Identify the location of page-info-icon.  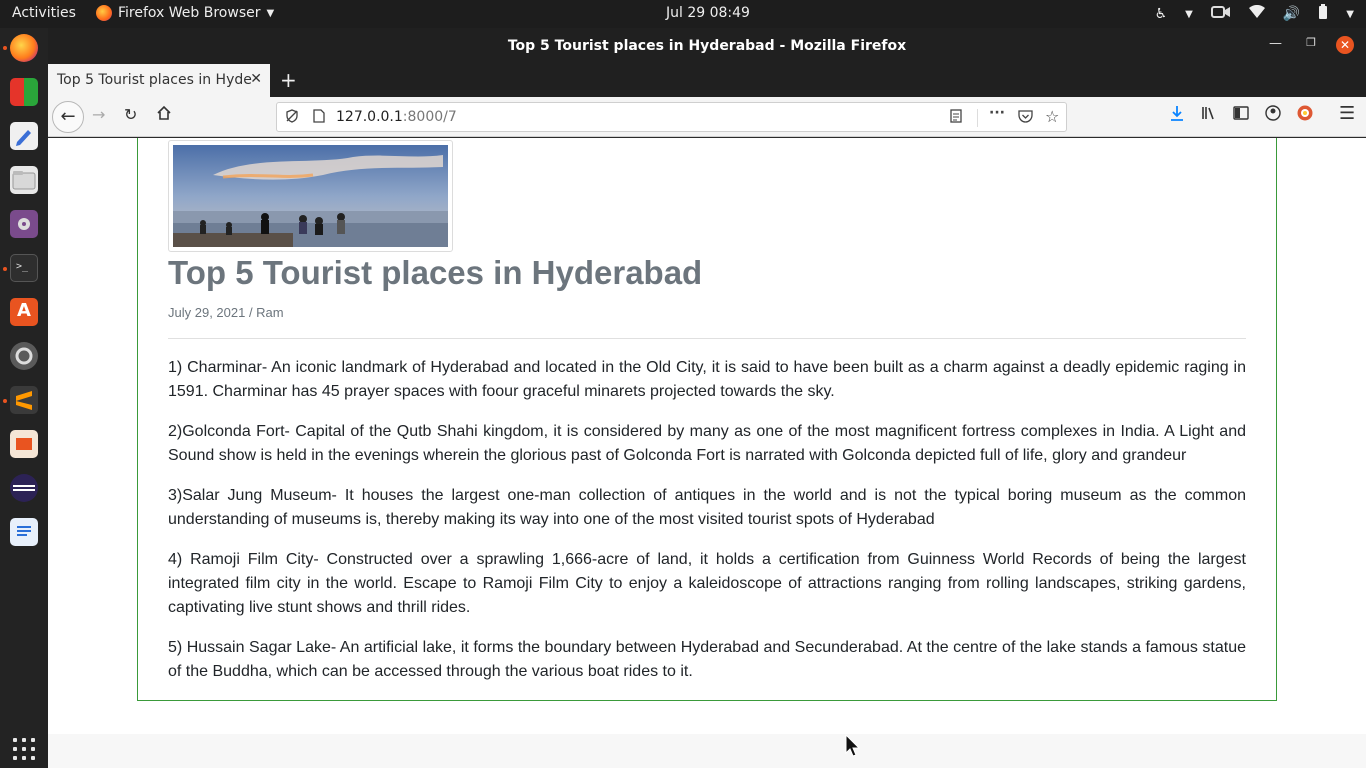
(319, 118).